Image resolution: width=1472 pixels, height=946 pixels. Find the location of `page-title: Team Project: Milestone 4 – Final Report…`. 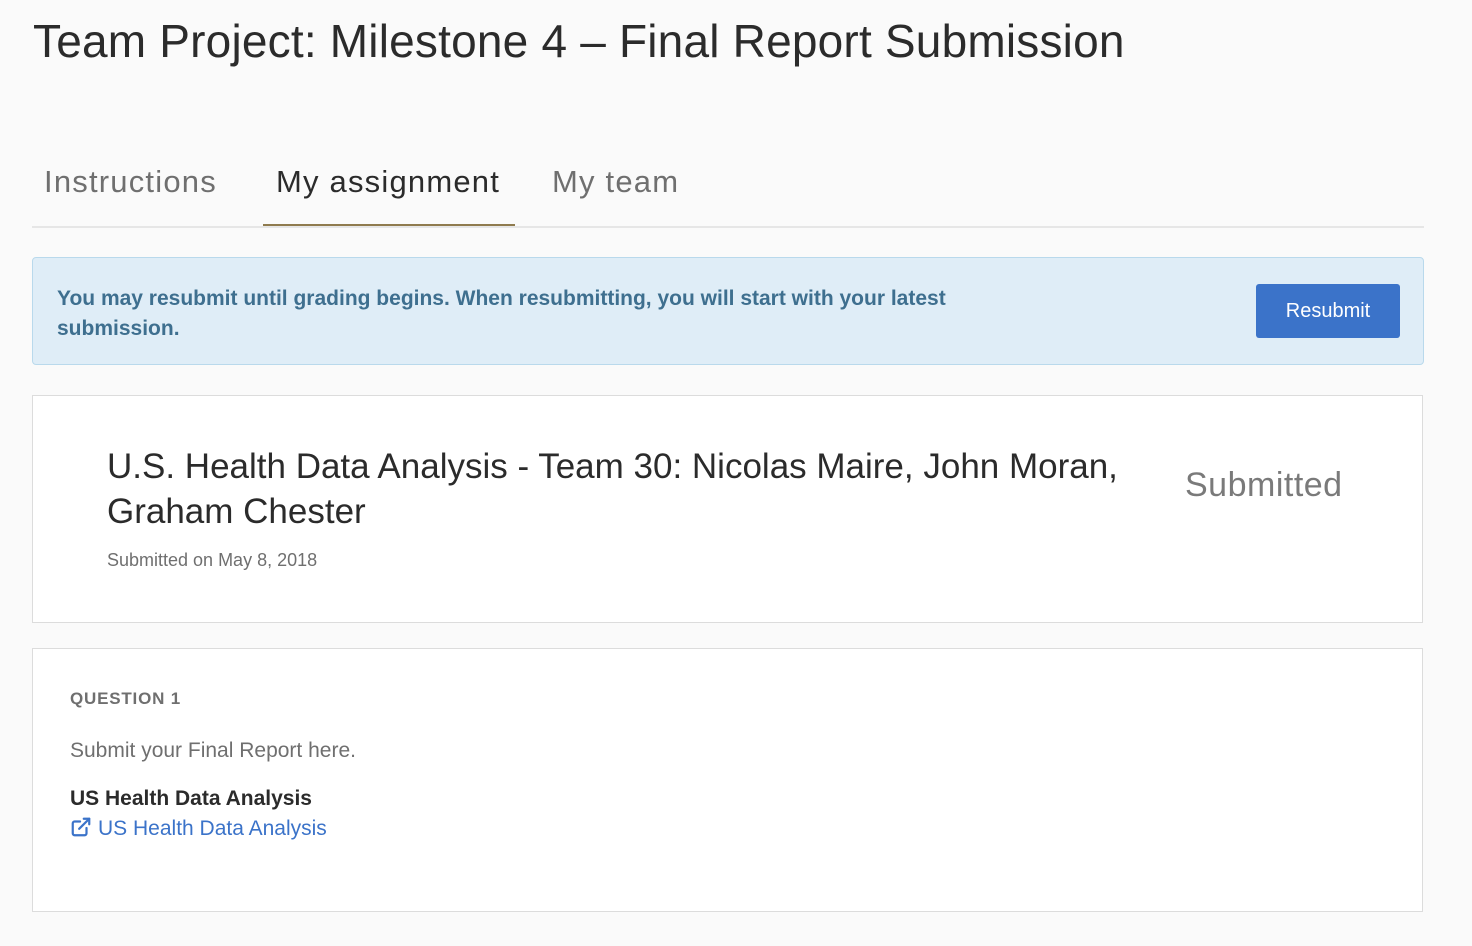

page-title: Team Project: Milestone 4 – Final Report… is located at coordinates (579, 41).